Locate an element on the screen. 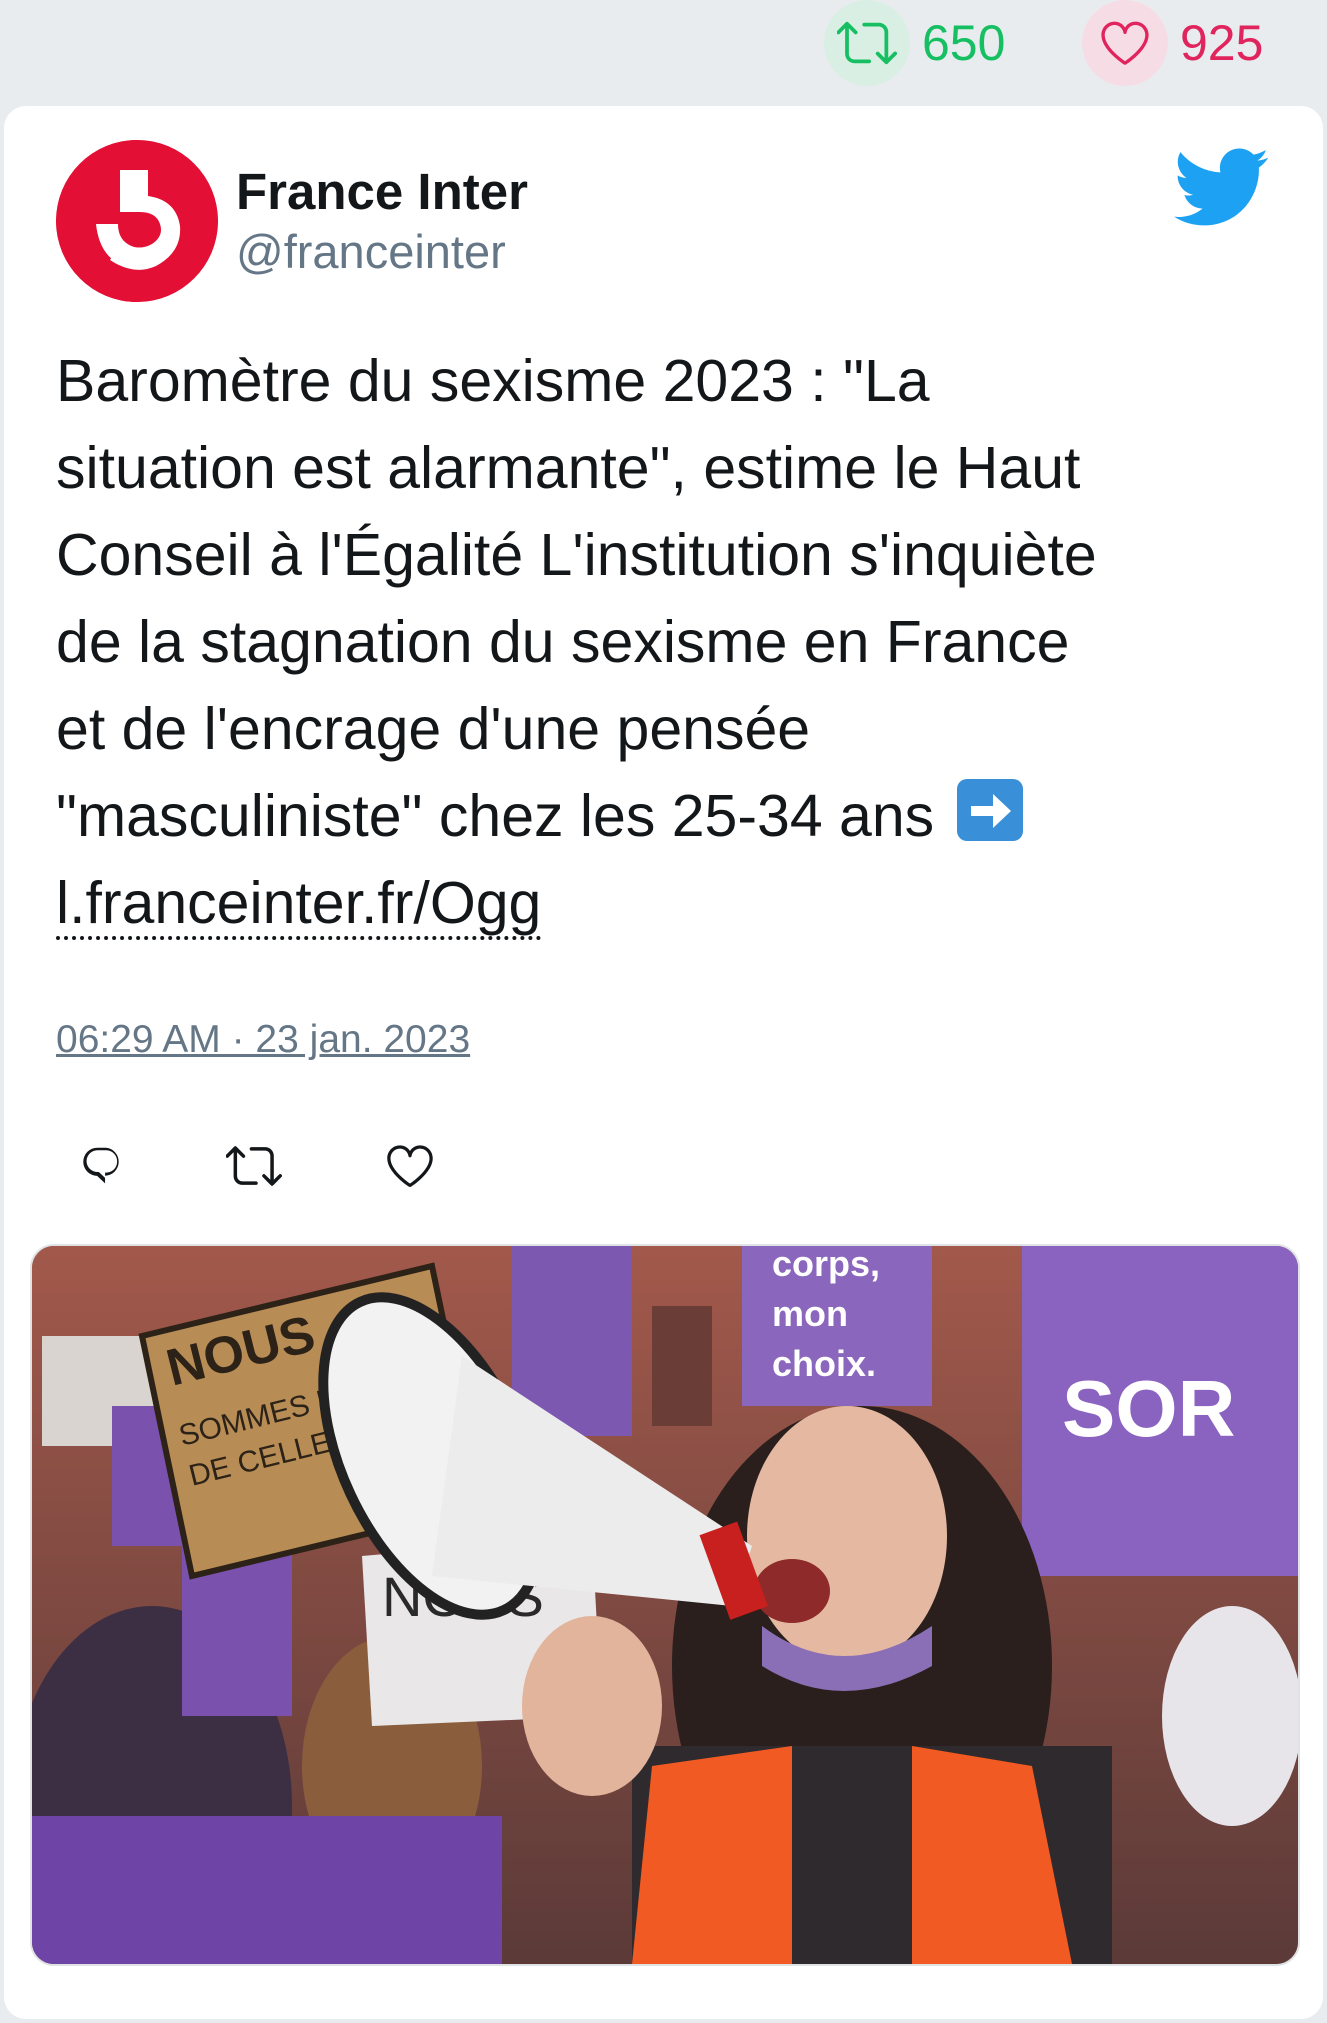 The height and width of the screenshot is (2023, 1327). like-icon is located at coordinates (410, 1166).